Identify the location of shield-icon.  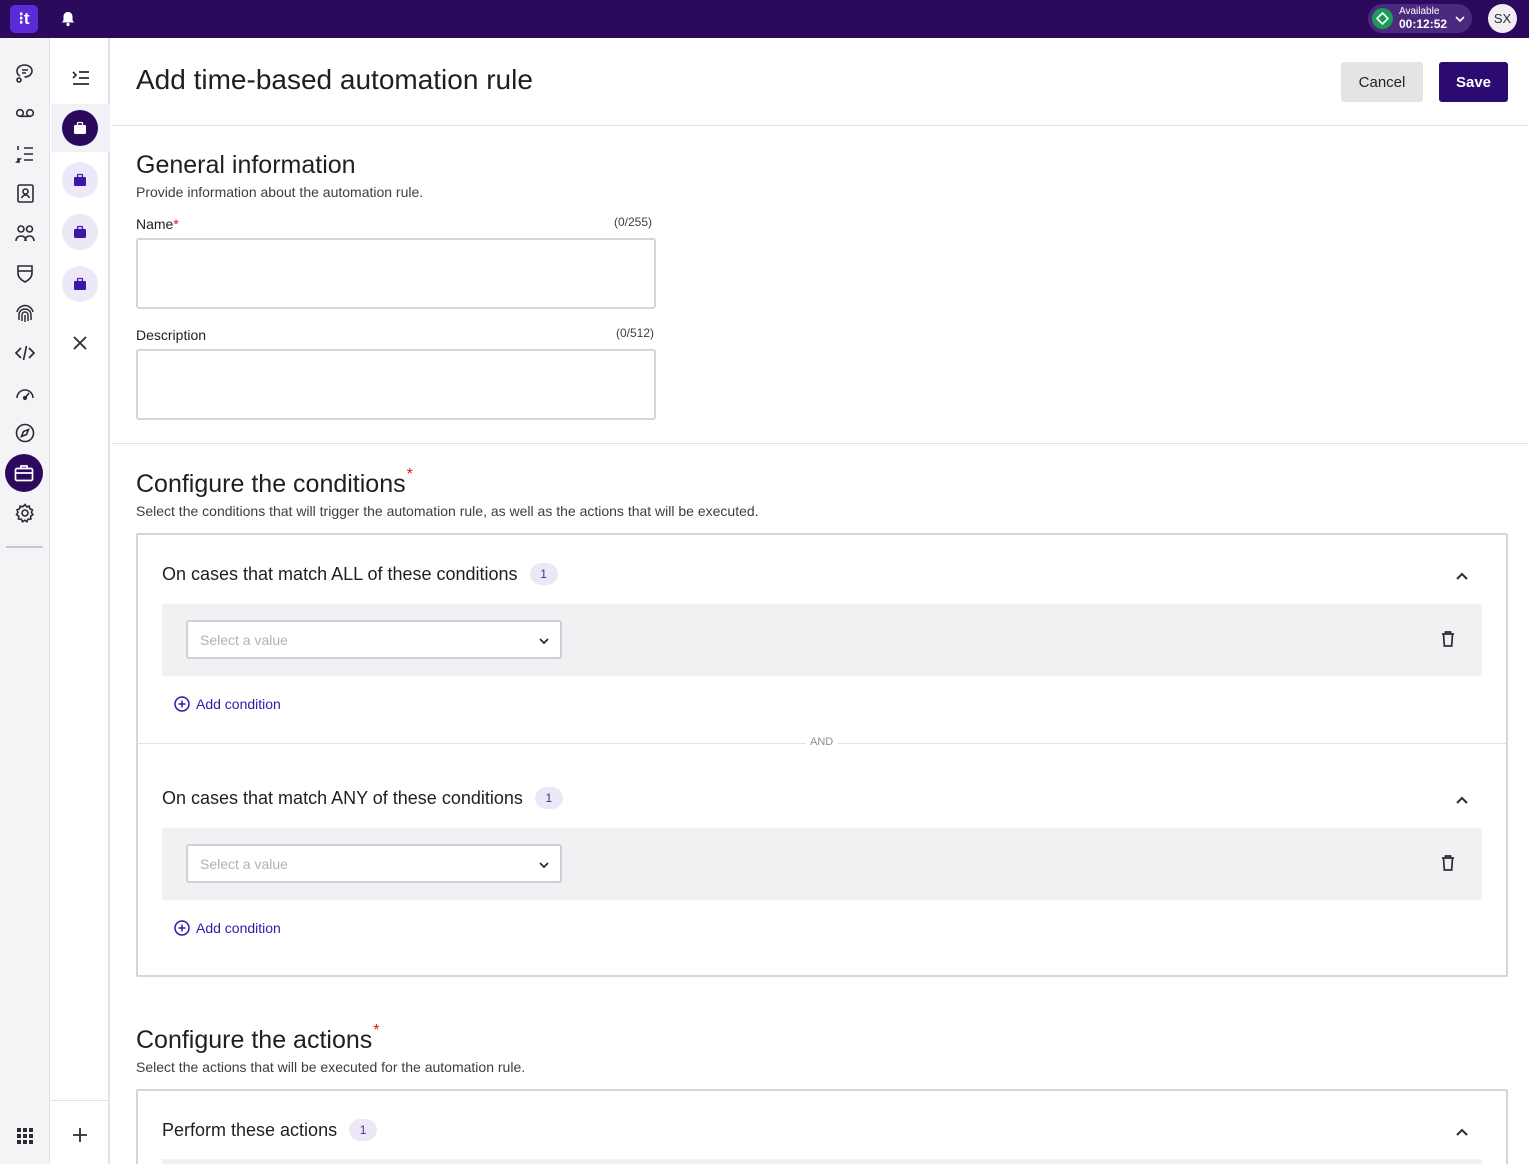
(25, 273).